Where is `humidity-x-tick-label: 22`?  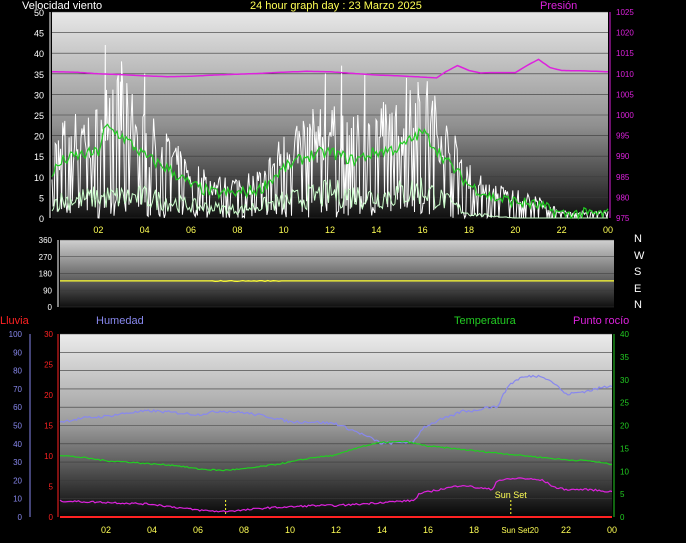
humidity-x-tick-label: 22 is located at coordinates (566, 530).